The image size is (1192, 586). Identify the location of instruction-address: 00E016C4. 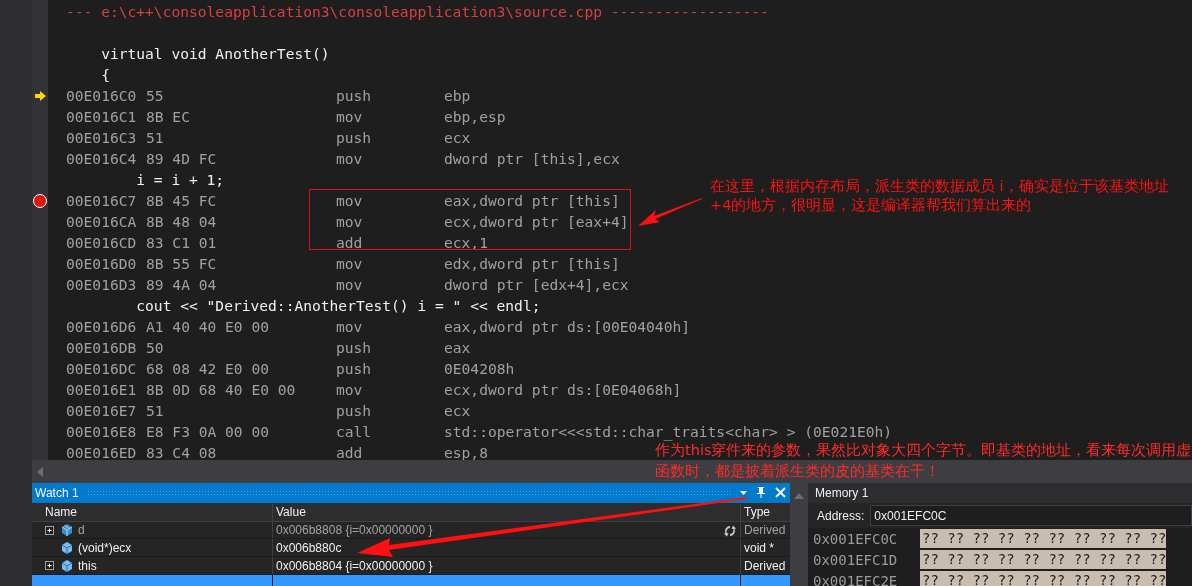
(102, 159).